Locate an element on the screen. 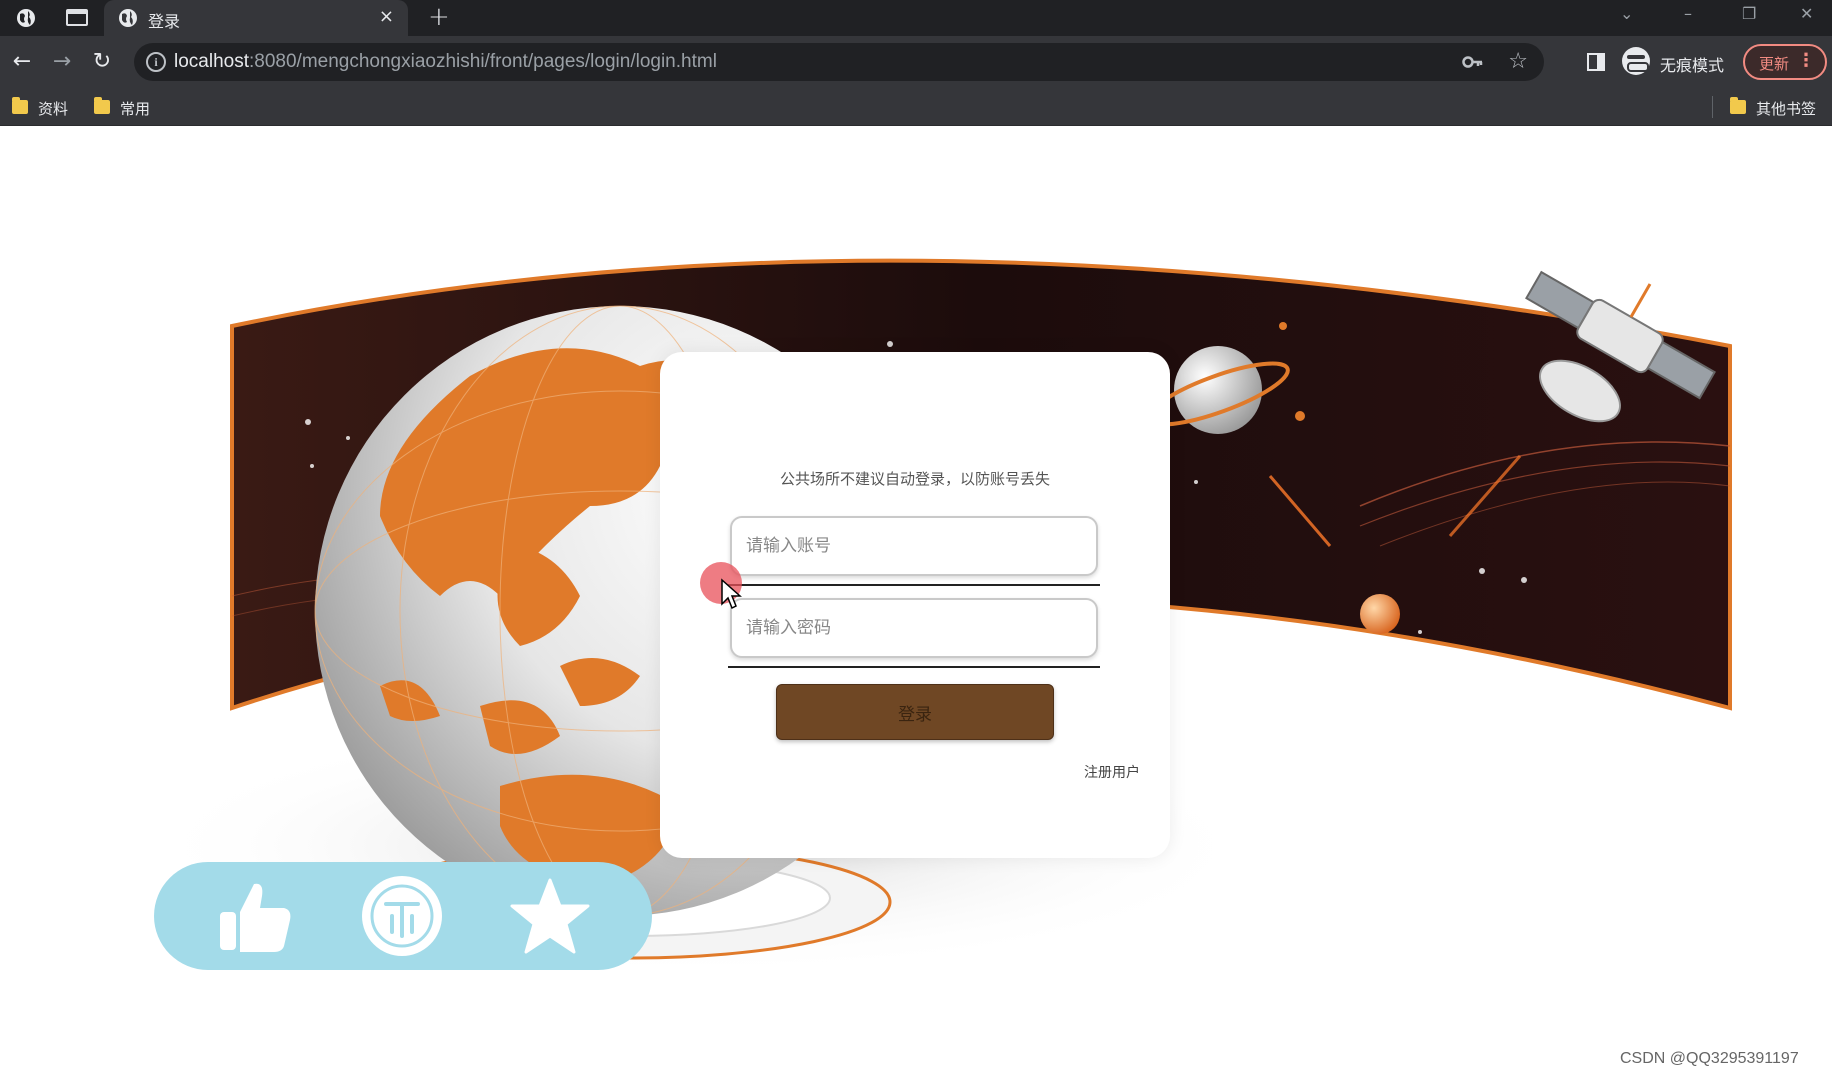 The width and height of the screenshot is (1832, 1080). login-hint: 公共场所不建议自动登录，以防账号丢失 is located at coordinates (914, 479).